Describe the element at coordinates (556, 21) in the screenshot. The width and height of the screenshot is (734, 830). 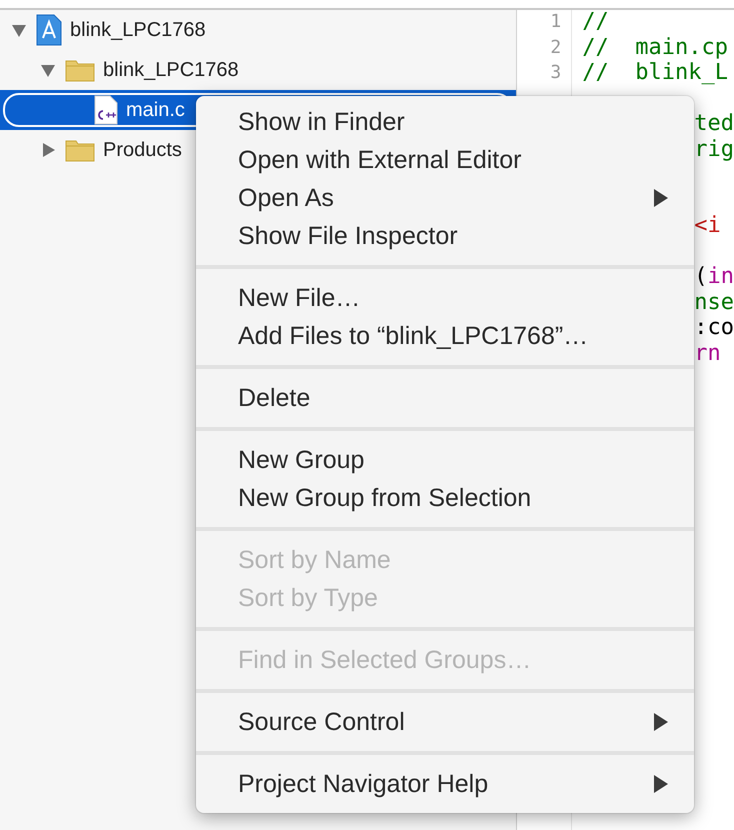
I see `line-number: 1` at that location.